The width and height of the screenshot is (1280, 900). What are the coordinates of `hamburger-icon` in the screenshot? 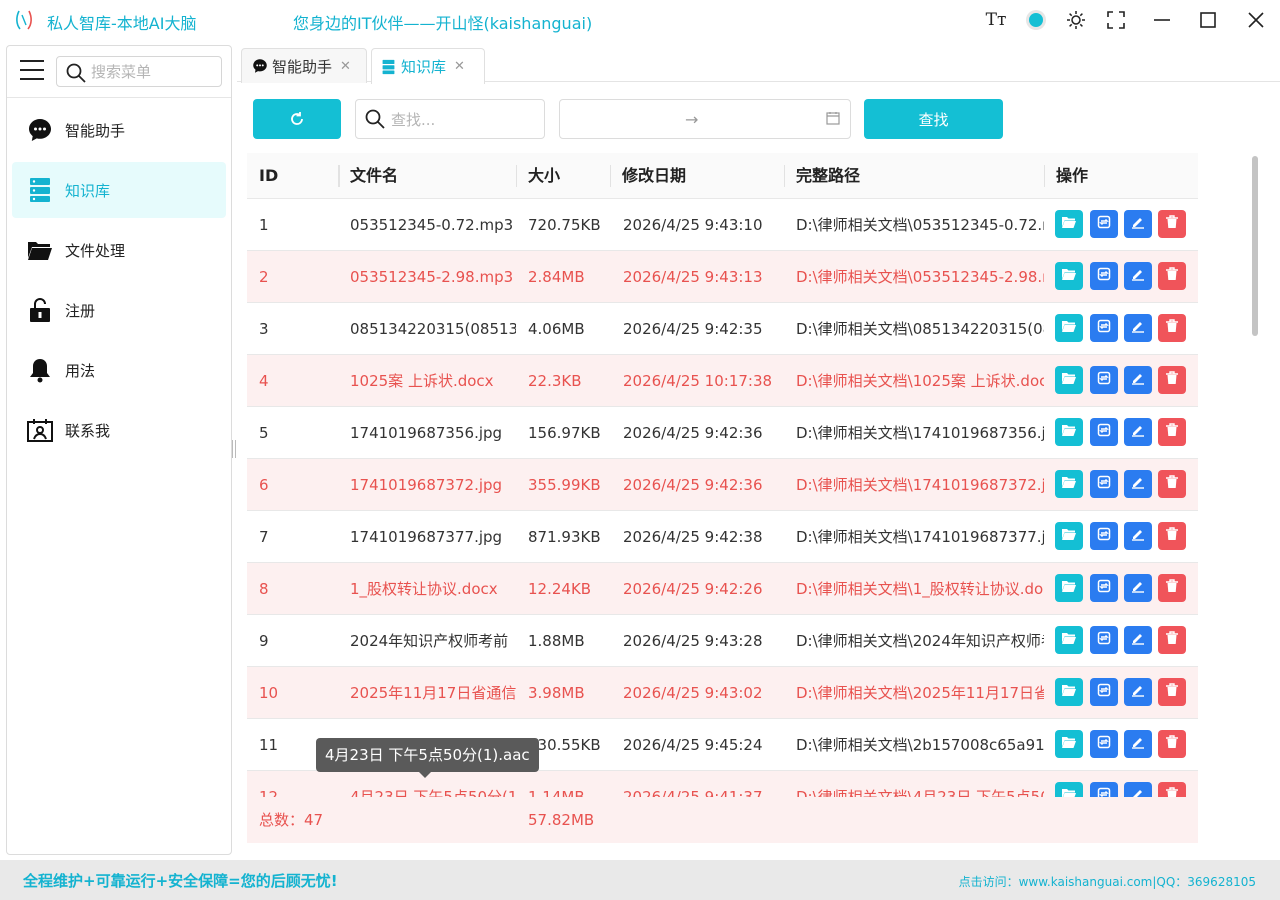 It's located at (32, 71).